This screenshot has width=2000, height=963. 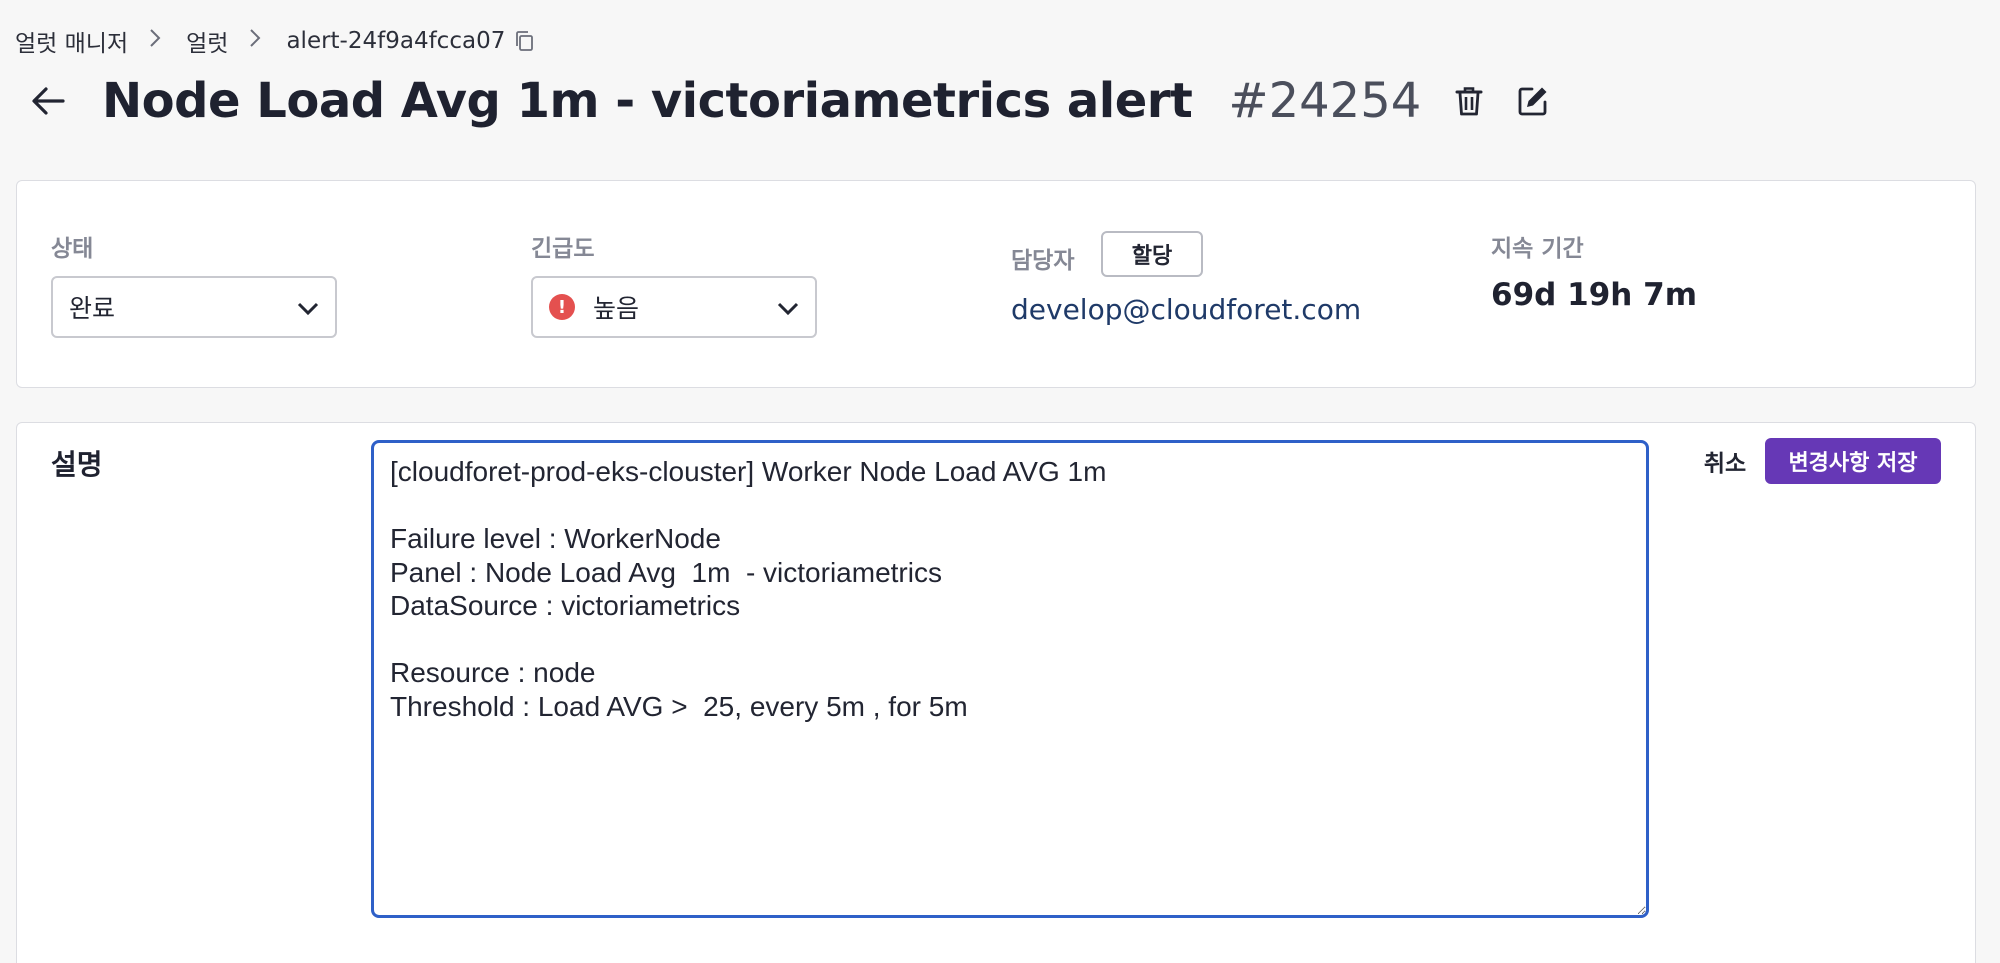 I want to click on copy-icon, so click(x=525, y=41).